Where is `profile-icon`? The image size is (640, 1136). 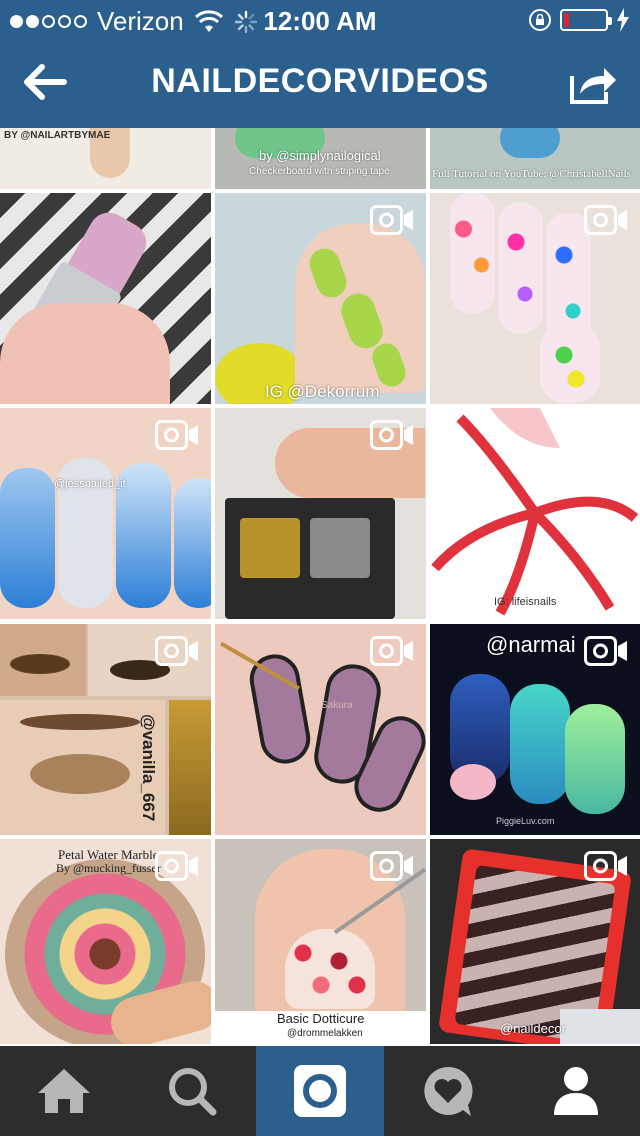 profile-icon is located at coordinates (576, 1091).